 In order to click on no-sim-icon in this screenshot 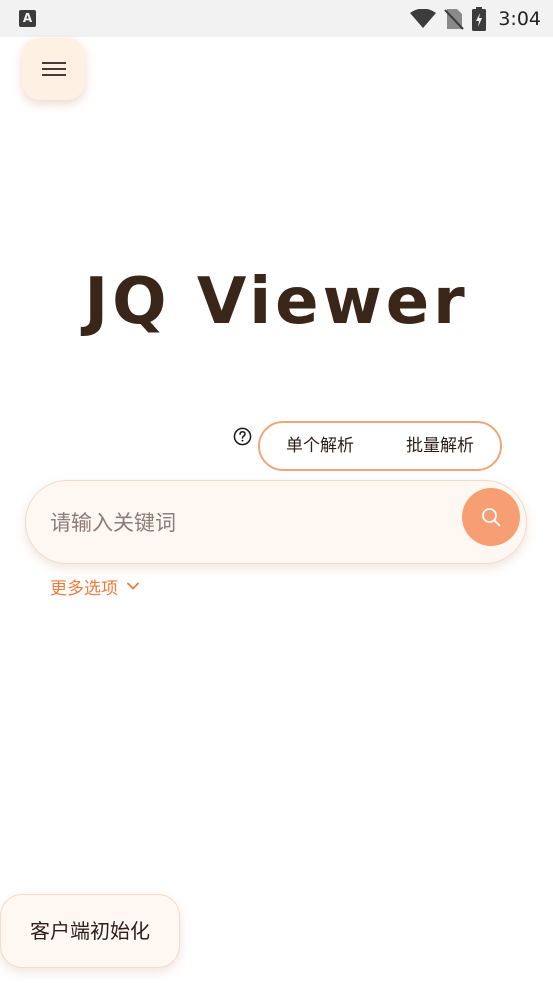, I will do `click(454, 19)`.